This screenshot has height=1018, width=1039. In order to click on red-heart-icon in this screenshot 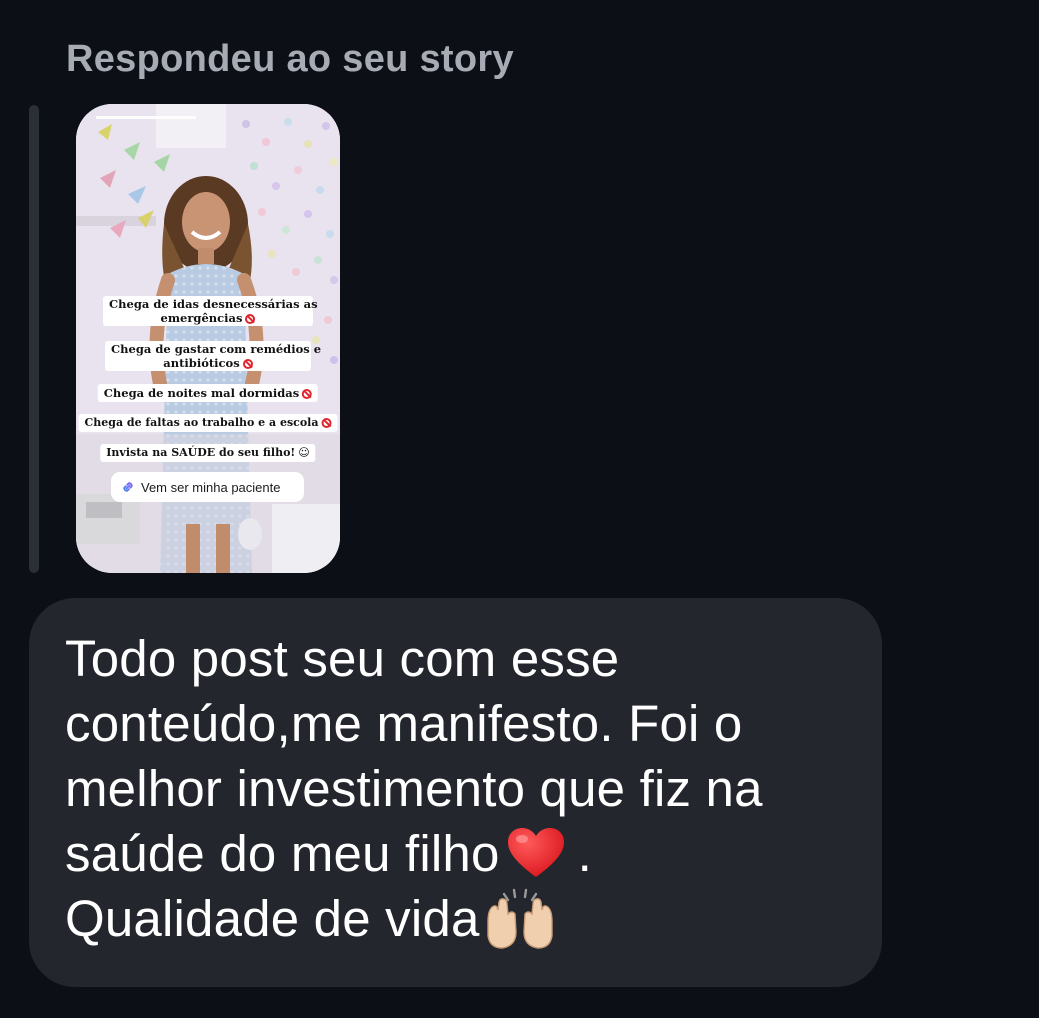, I will do `click(535, 852)`.